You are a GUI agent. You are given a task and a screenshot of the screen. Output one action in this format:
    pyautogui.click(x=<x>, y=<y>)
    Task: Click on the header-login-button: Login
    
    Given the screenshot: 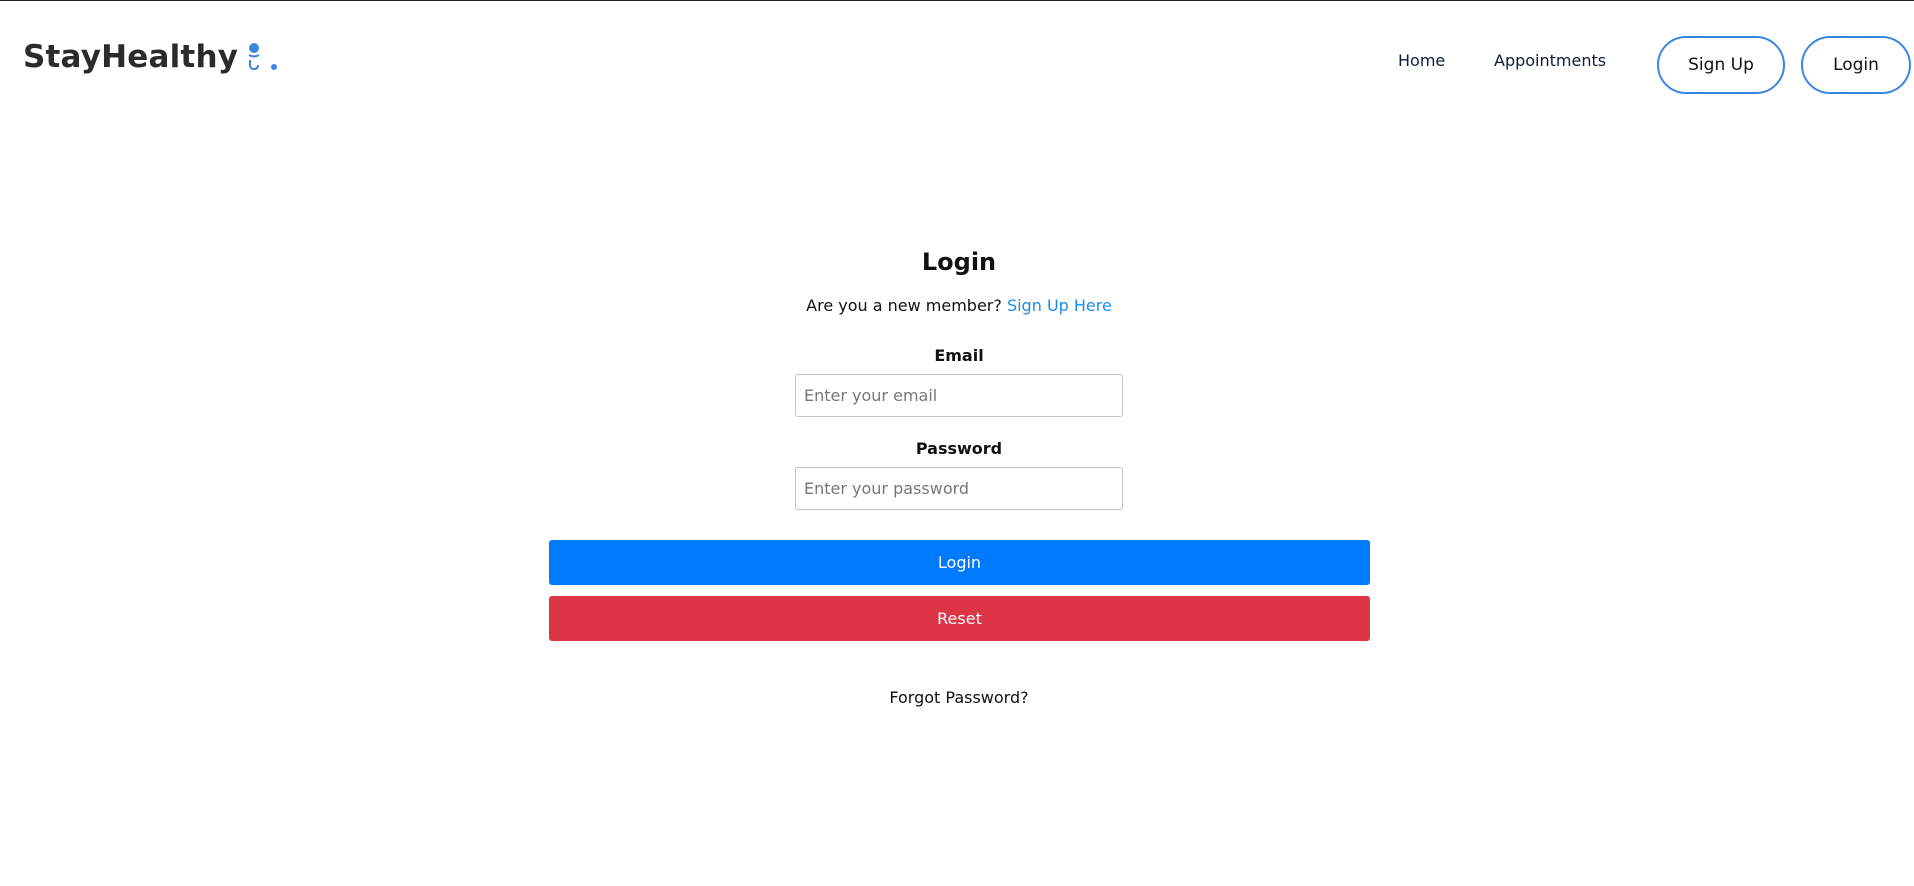 What is the action you would take?
    pyautogui.click(x=1856, y=65)
    